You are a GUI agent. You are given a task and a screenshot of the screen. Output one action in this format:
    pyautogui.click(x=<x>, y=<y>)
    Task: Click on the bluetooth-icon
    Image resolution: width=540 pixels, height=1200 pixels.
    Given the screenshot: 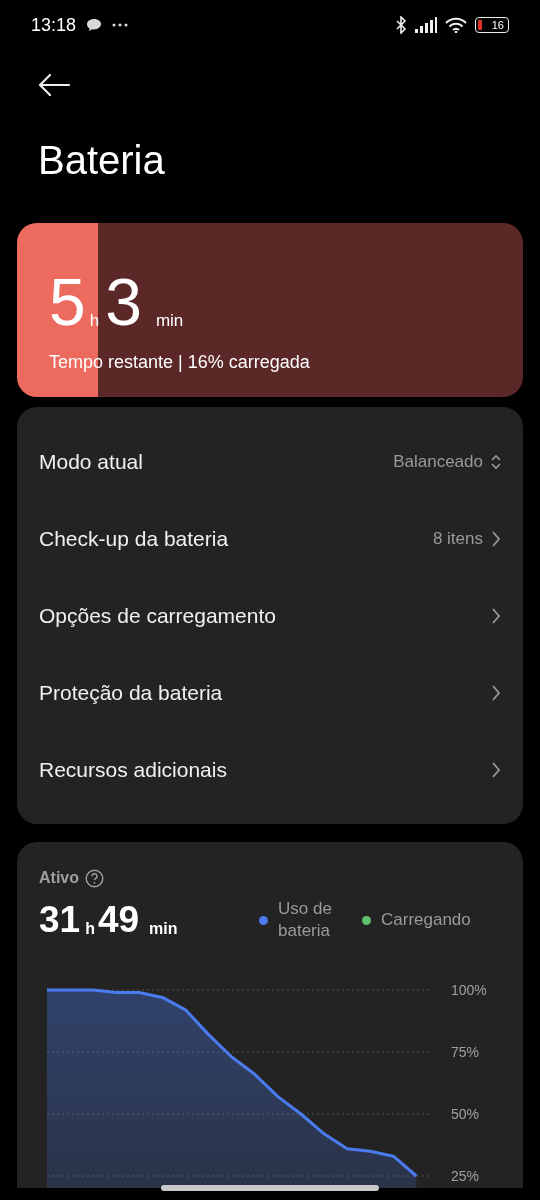 What is the action you would take?
    pyautogui.click(x=401, y=25)
    